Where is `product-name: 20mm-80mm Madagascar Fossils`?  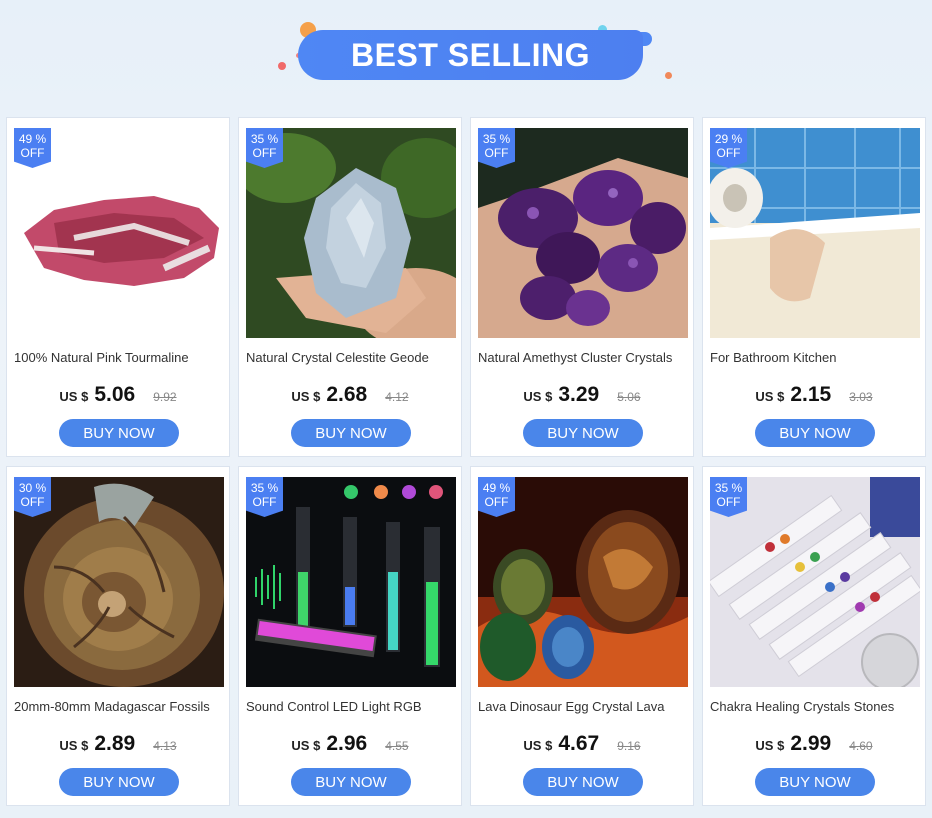
product-name: 20mm-80mm Madagascar Fossils is located at coordinates (120, 706).